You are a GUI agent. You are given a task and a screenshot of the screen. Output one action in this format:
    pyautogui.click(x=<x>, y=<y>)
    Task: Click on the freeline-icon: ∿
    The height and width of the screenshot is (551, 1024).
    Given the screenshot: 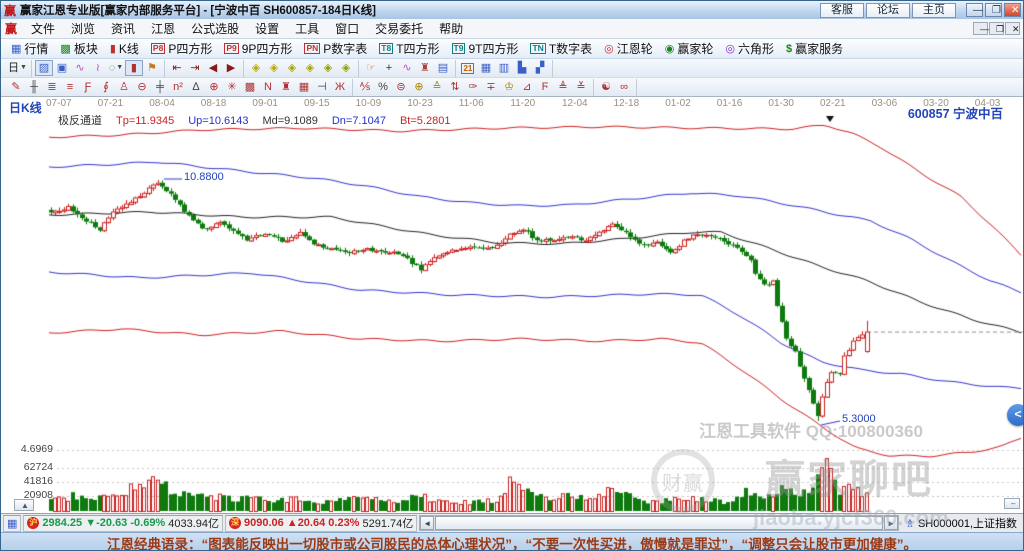 What is the action you would take?
    pyautogui.click(x=407, y=68)
    